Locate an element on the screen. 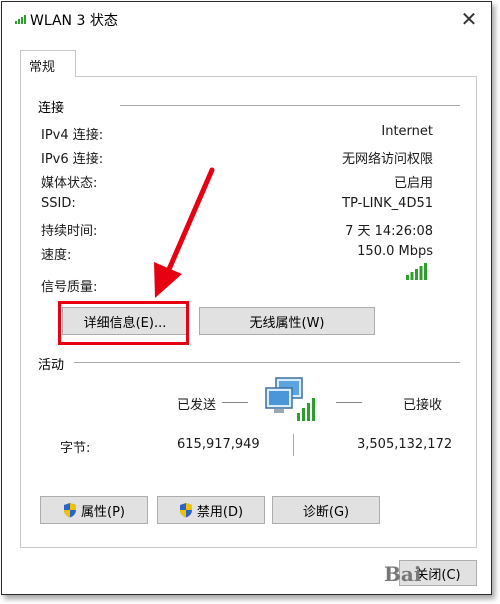 The width and height of the screenshot is (500, 604). ipv6-label: IPv6 连接: is located at coordinates (72, 159).